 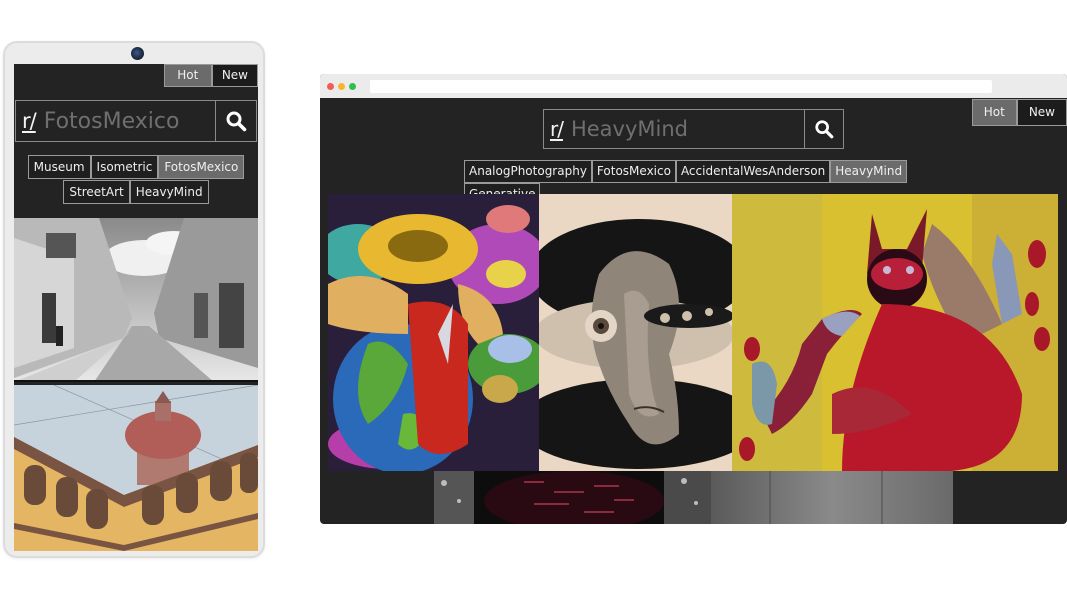 I want to click on minimize-window-button, so click(x=341, y=86).